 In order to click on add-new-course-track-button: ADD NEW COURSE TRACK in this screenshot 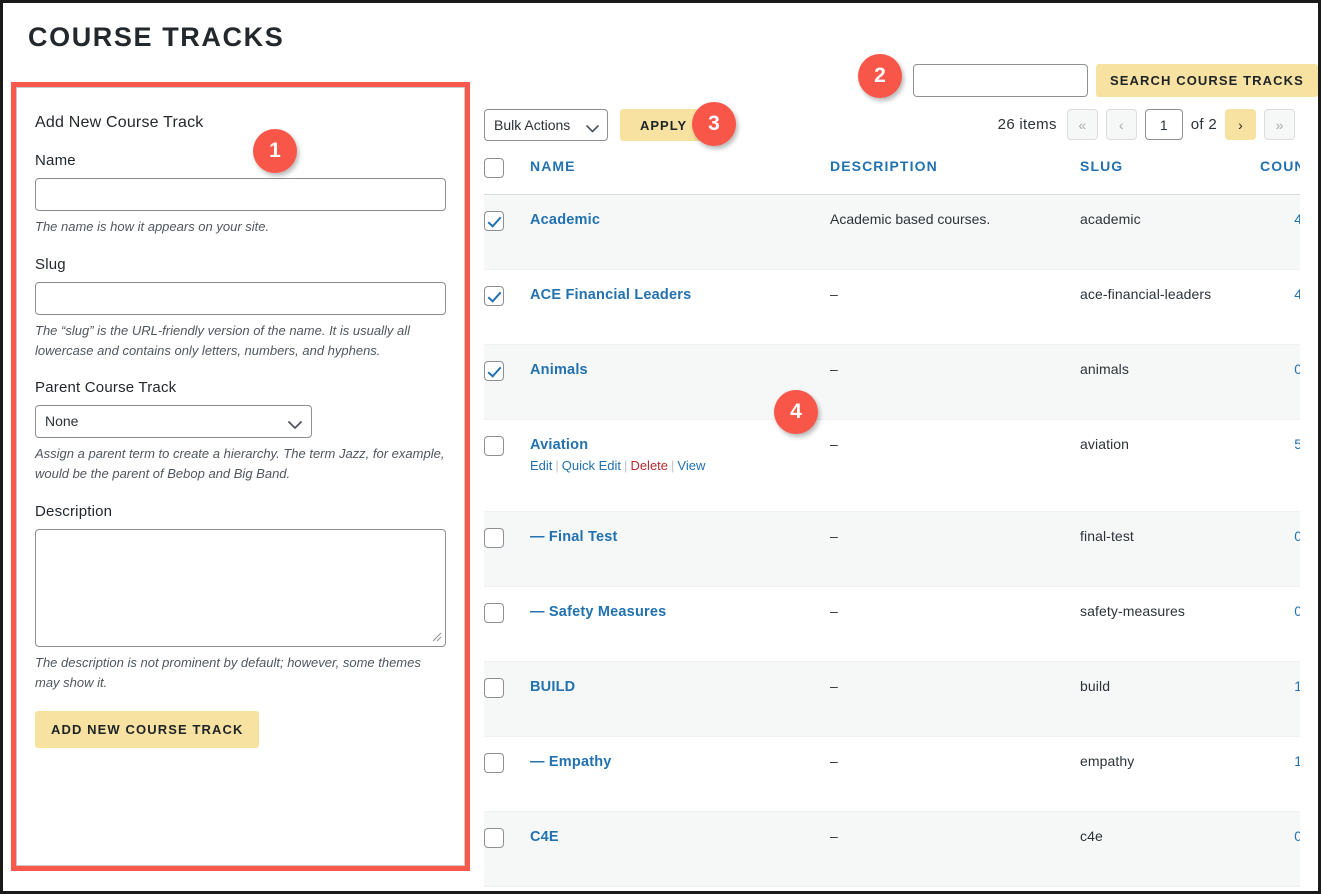, I will do `click(147, 730)`.